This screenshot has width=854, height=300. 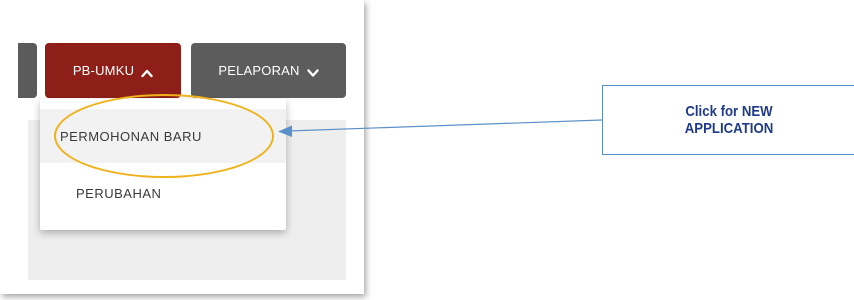 I want to click on nav-item-pb-umku: PB-UMKU, so click(x=113, y=70).